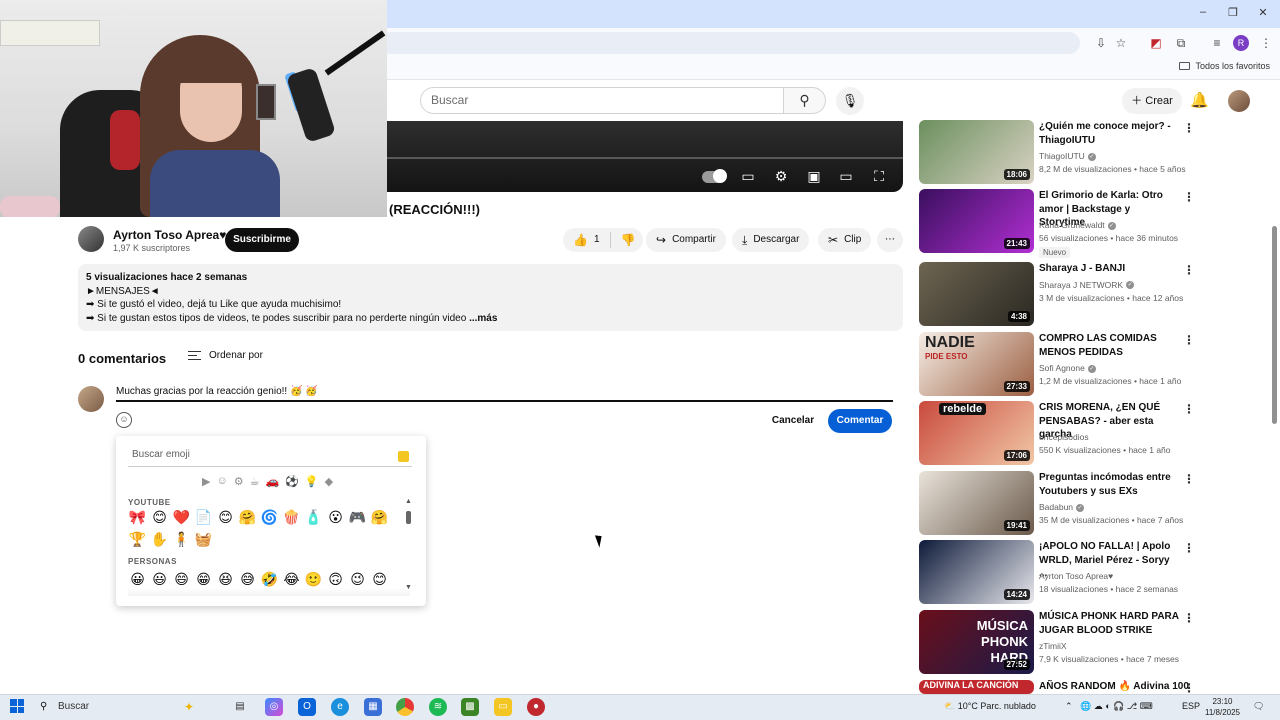  I want to click on recording-app-icon: ●, so click(536, 707).